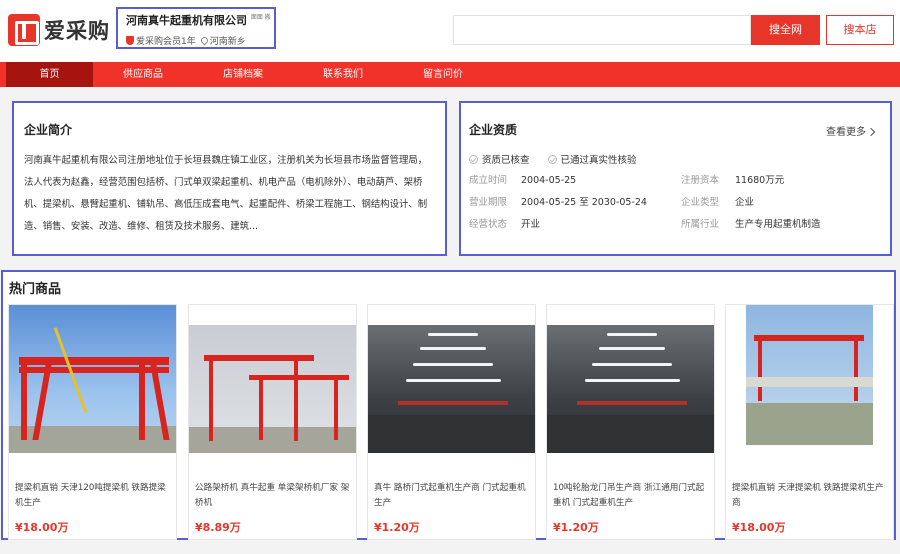  I want to click on company-name-text: 河南真牛起重机有限公司, so click(186, 20).